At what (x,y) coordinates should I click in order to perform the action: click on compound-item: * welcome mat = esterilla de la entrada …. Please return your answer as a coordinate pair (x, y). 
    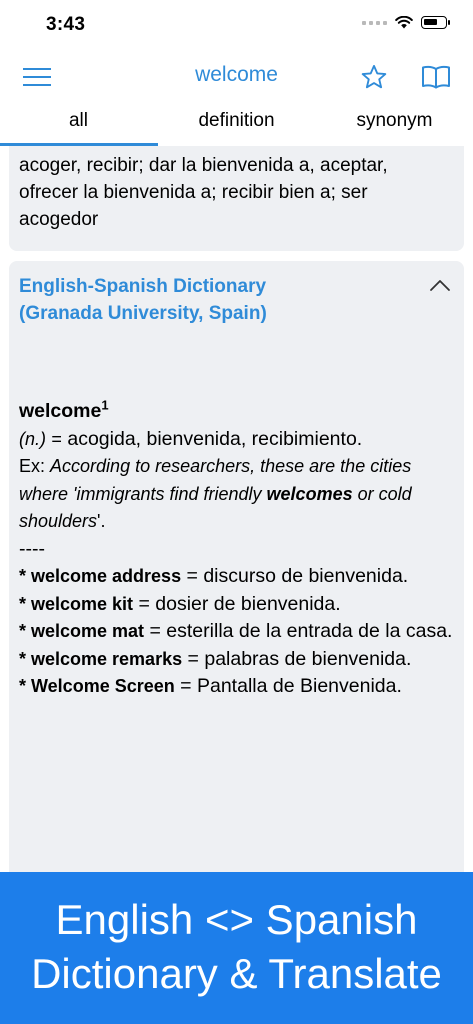
    Looking at the image, I should click on (236, 632).